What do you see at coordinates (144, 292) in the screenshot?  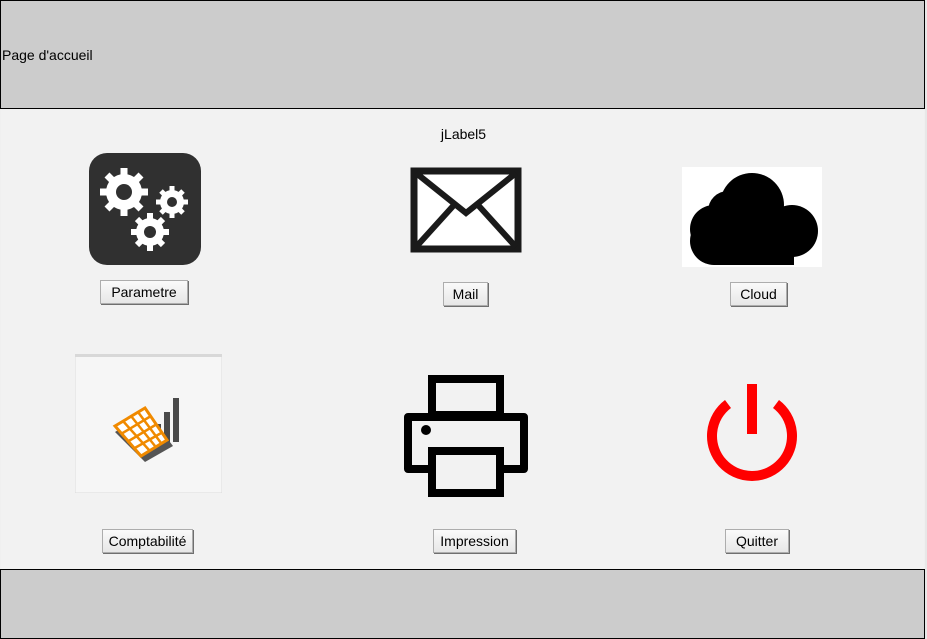 I see `parametre-button: Parametre` at bounding box center [144, 292].